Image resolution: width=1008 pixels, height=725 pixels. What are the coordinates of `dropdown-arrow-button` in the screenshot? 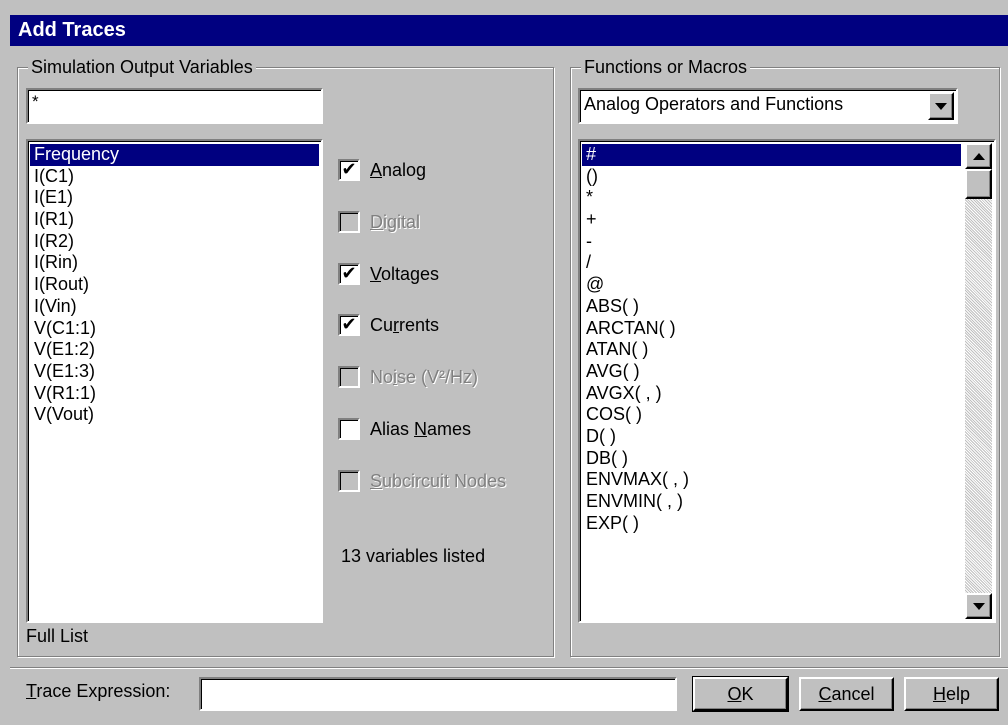 It's located at (941, 106).